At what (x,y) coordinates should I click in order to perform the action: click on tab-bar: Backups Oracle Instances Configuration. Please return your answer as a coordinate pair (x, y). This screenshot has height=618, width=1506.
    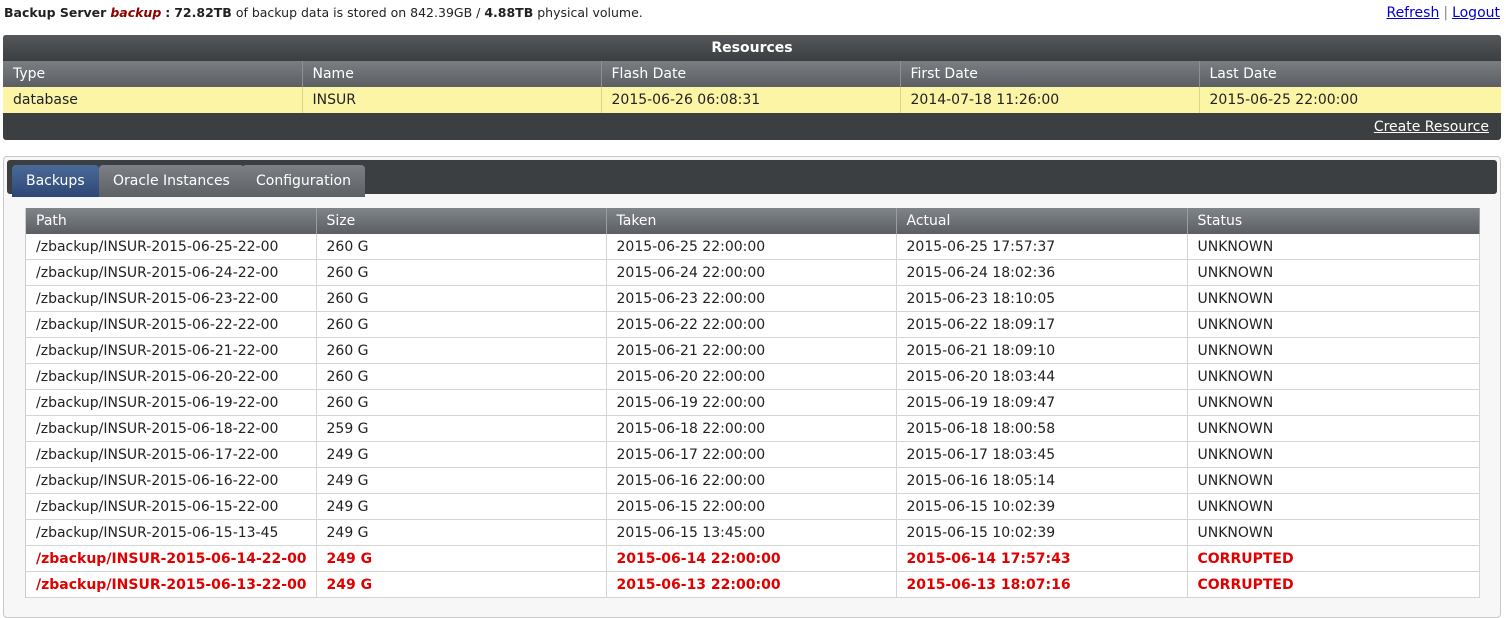
    Looking at the image, I should click on (752, 178).